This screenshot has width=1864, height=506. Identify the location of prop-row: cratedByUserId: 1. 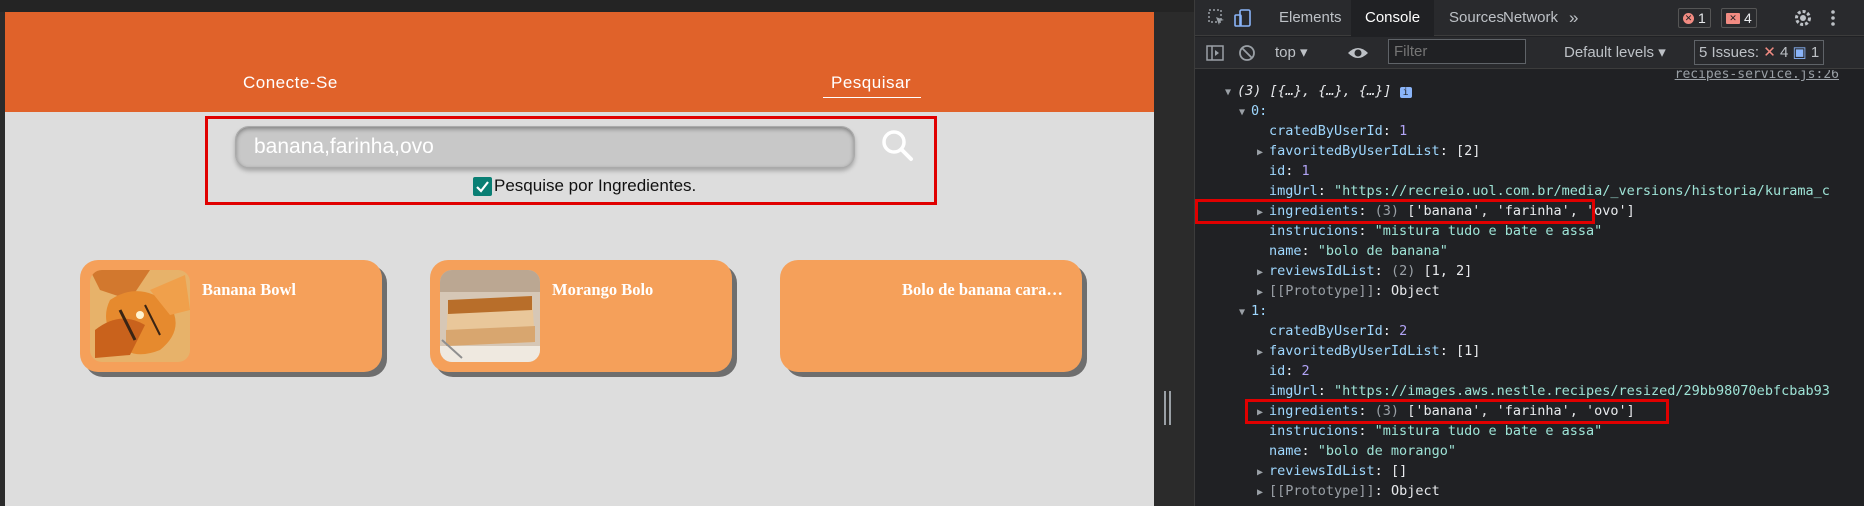
(1338, 131).